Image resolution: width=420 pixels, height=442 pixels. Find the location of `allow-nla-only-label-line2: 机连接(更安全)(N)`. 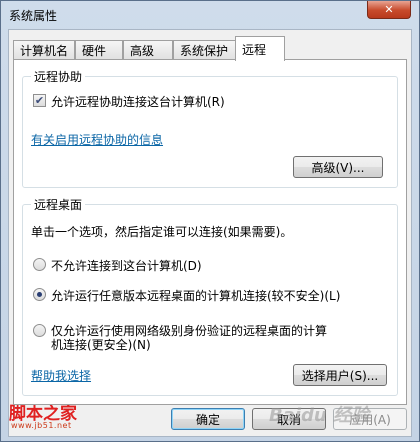

allow-nla-only-label-line2: 机连接(更安全)(N) is located at coordinates (101, 344).